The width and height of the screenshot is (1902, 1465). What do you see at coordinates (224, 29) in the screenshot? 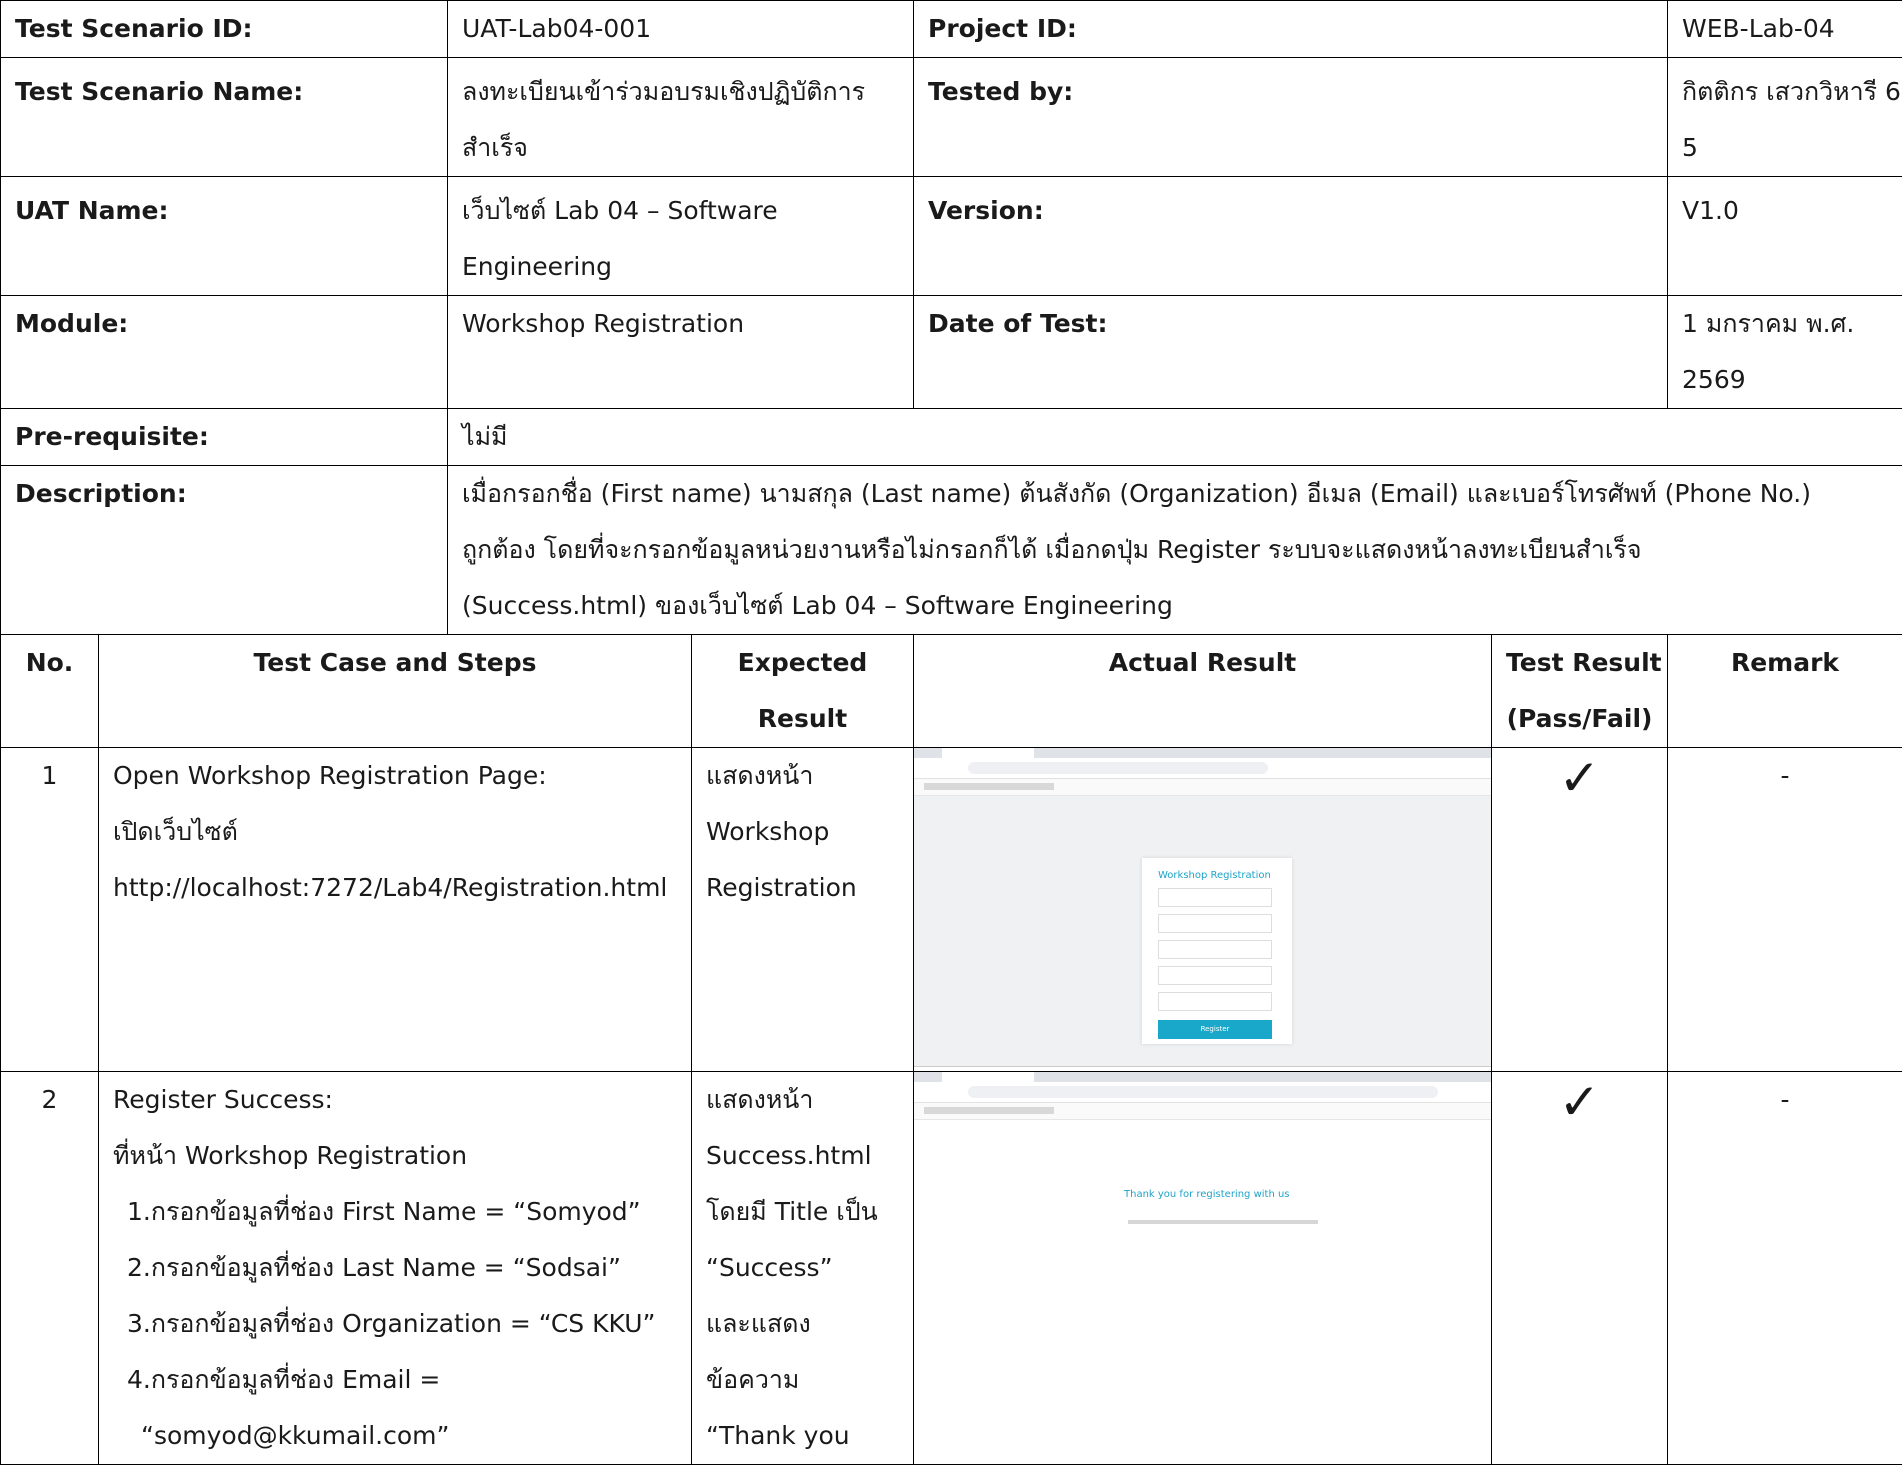
I see `test-scenario-id-label: Test Scenario ID:` at bounding box center [224, 29].